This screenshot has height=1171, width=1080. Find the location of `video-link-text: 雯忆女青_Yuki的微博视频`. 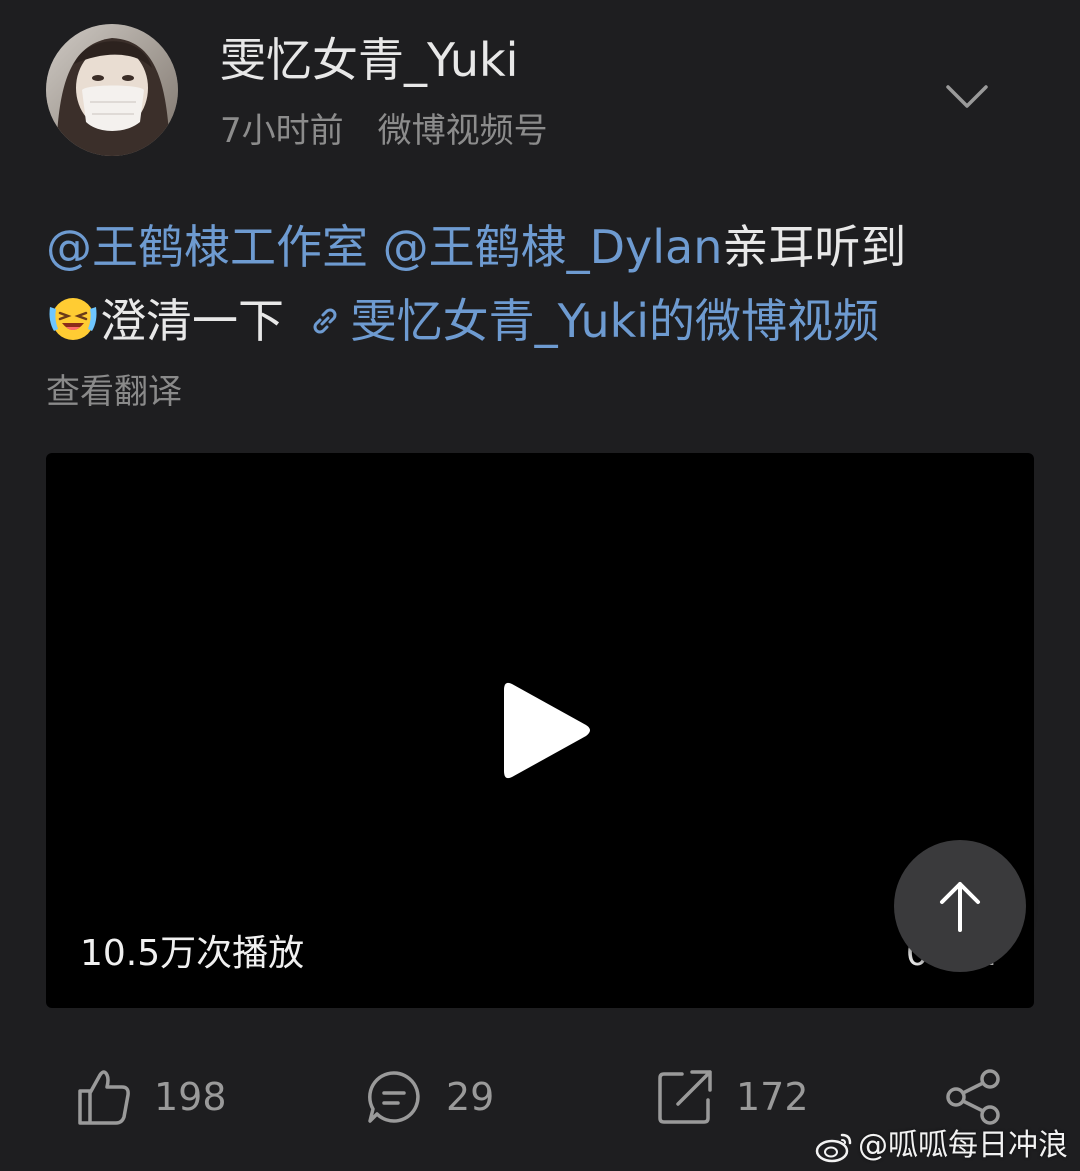

video-link-text: 雯忆女青_Yuki的微博视频 is located at coordinates (615, 321).